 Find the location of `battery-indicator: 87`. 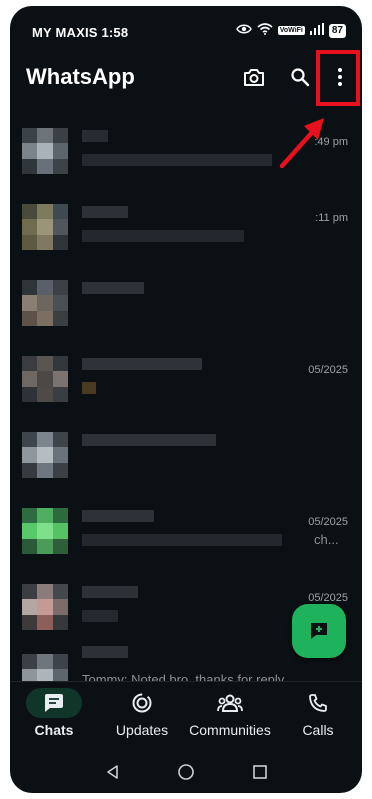

battery-indicator: 87 is located at coordinates (337, 30).